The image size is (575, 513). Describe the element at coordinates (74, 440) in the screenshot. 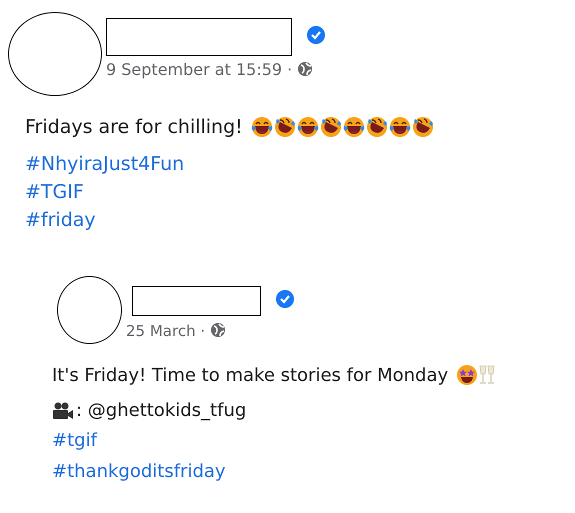

I see `hashtag-link: #tgif` at that location.